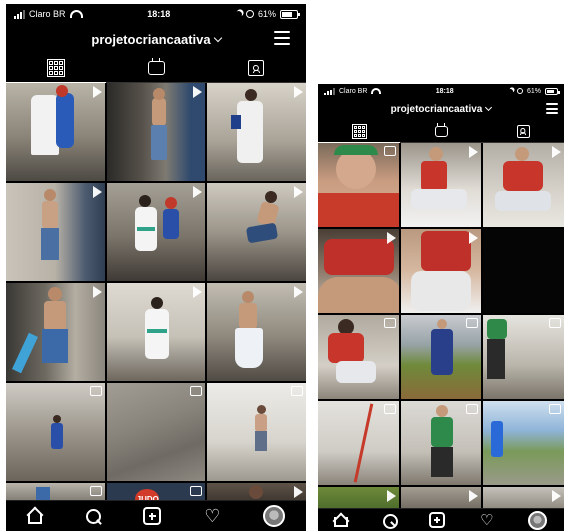 The height and width of the screenshot is (531, 564). Describe the element at coordinates (47, 14) in the screenshot. I see `carrier-label: Claro BR` at that location.